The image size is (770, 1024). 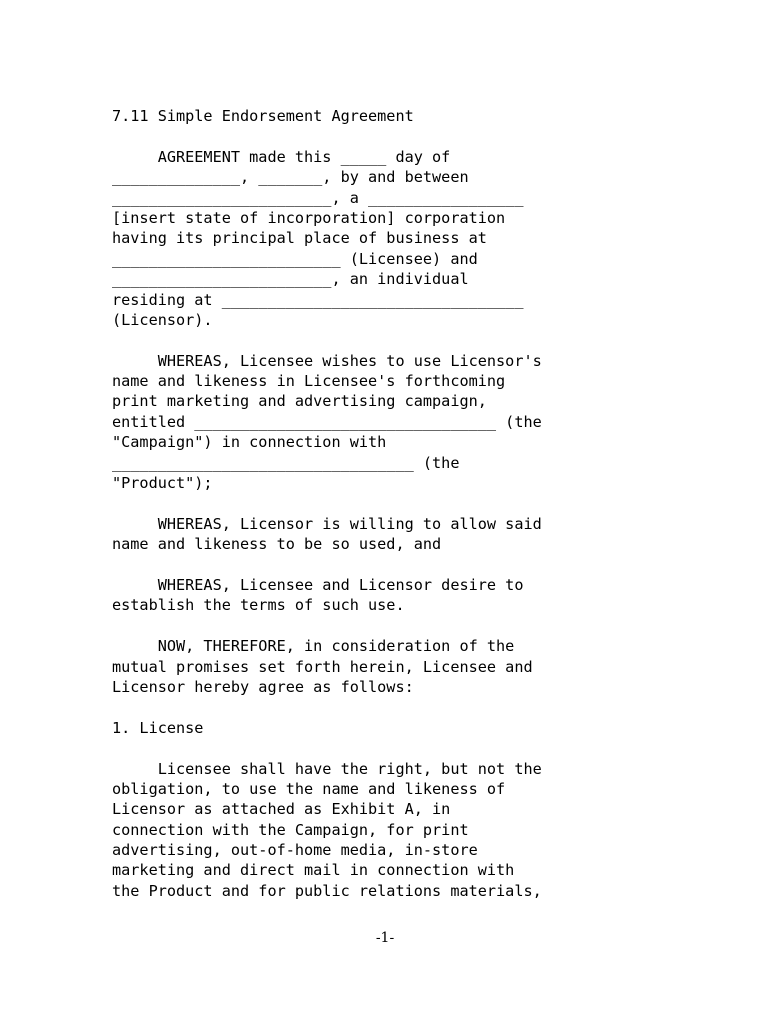 I want to click on document-line: "Product");, so click(x=162, y=483).